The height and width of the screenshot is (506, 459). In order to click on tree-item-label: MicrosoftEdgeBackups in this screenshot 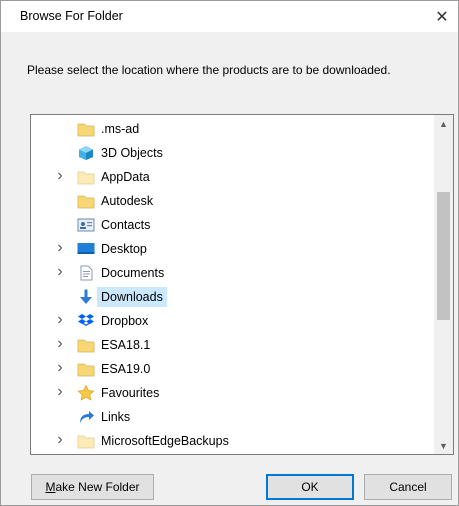, I will do `click(165, 441)`.